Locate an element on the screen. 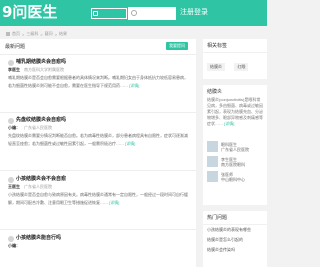 This screenshot has width=320, height=267. doctor-name: 李医生 is located at coordinates (14, 70).